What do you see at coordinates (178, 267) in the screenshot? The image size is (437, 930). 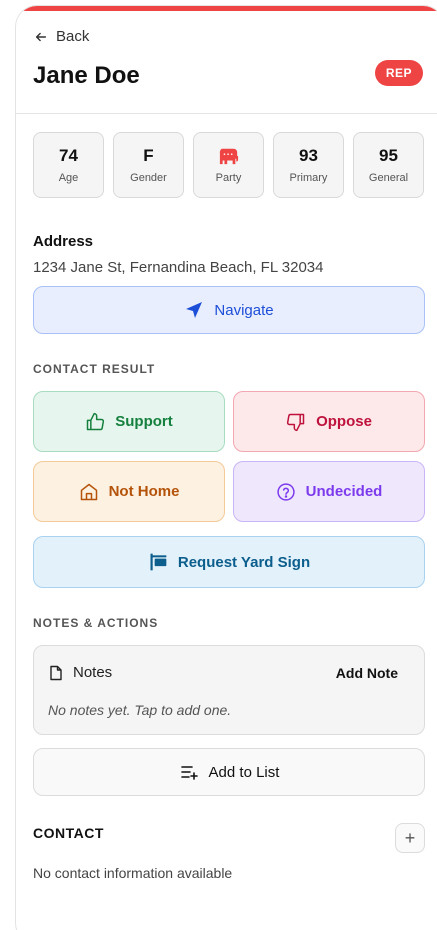 I see `address-value: 1234 Jane St, Fernandina Beach, FL 32034` at bounding box center [178, 267].